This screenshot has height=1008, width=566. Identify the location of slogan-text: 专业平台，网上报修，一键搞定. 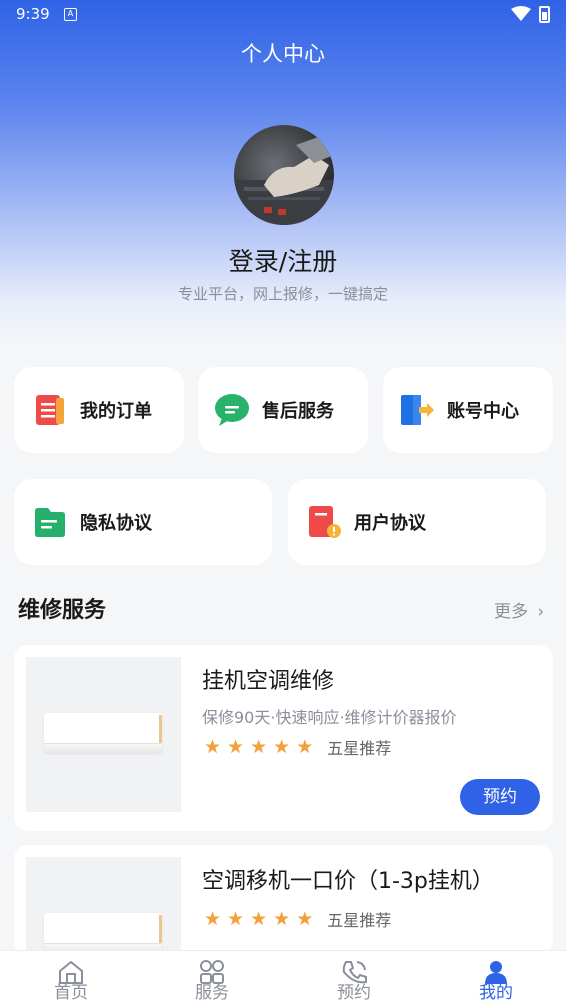
(282, 294).